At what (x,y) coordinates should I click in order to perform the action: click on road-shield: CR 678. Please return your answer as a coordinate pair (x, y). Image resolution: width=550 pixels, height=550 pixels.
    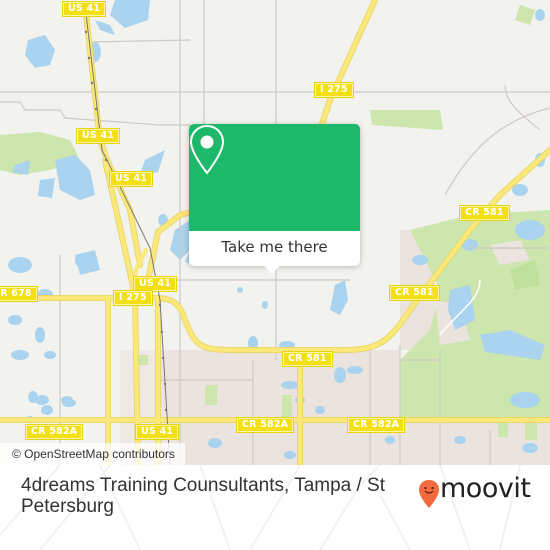
    Looking at the image, I should click on (18, 294).